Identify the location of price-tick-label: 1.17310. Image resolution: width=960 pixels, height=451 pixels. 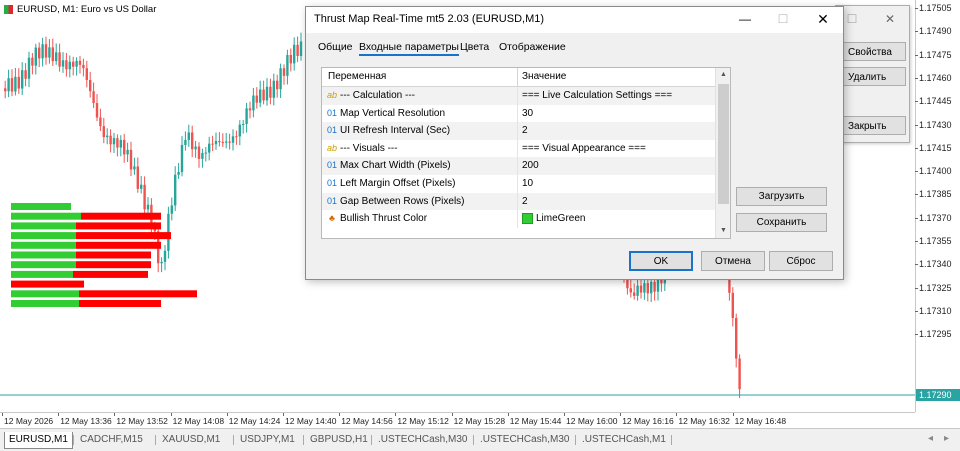
(933, 310).